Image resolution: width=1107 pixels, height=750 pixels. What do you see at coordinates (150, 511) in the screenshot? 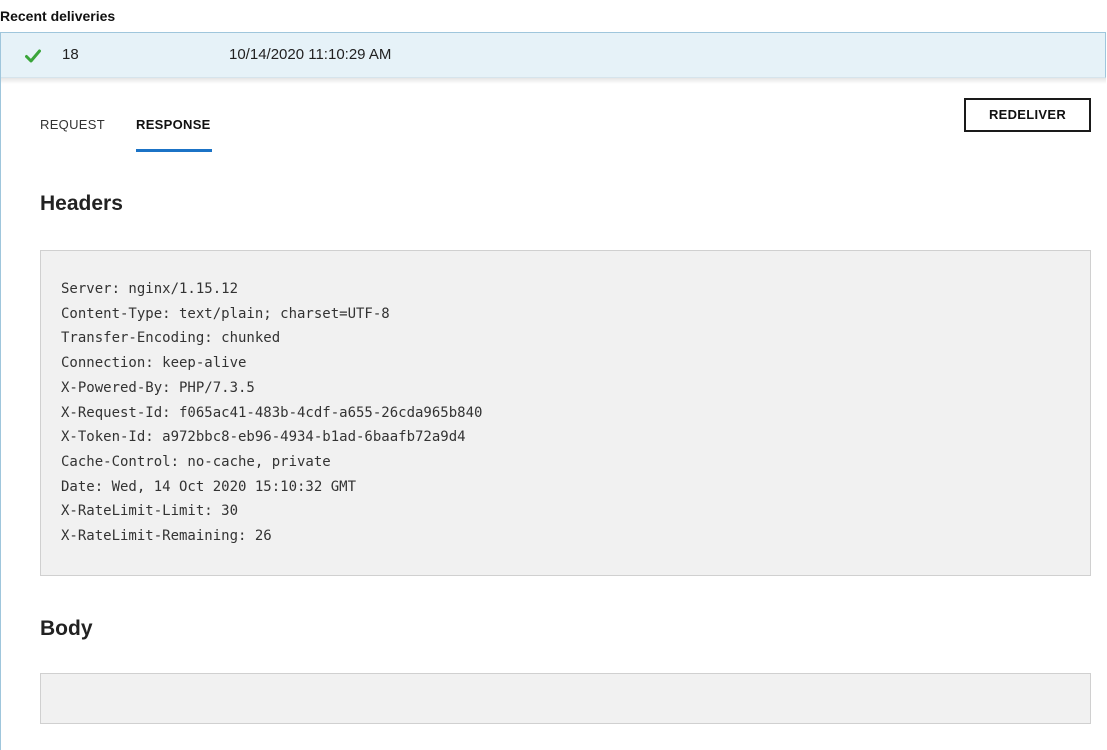
I see `header-line: X-RateLimit-Limit: 30` at bounding box center [150, 511].